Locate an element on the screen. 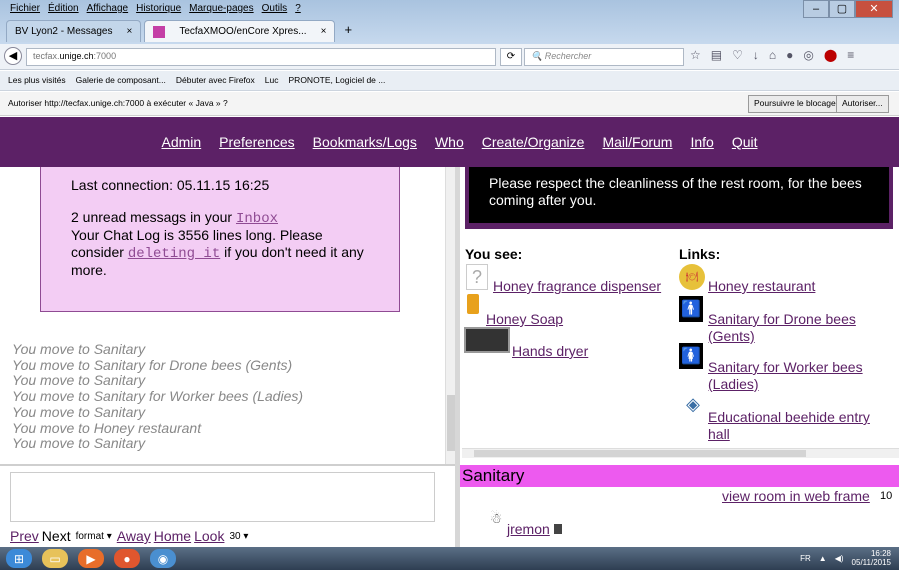 This screenshot has width=899, height=570. link-sanitary-worker-bees: Sanitary for Worker bees (Ladies) is located at coordinates (795, 376).